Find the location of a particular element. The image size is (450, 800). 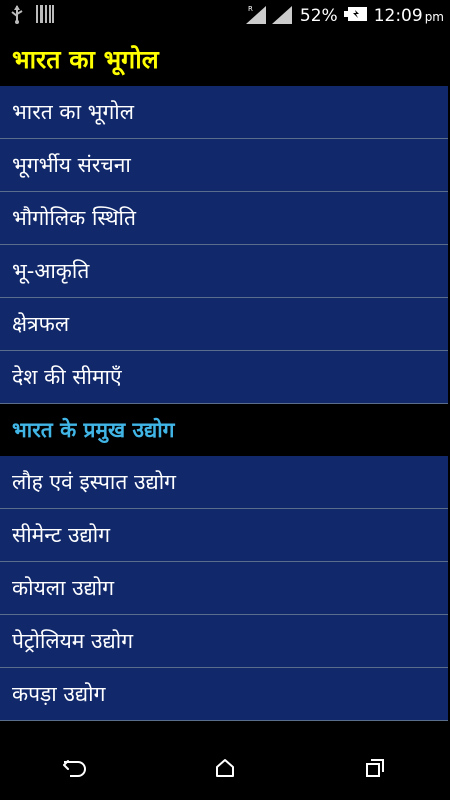

signal-icon: R is located at coordinates (269, 16).